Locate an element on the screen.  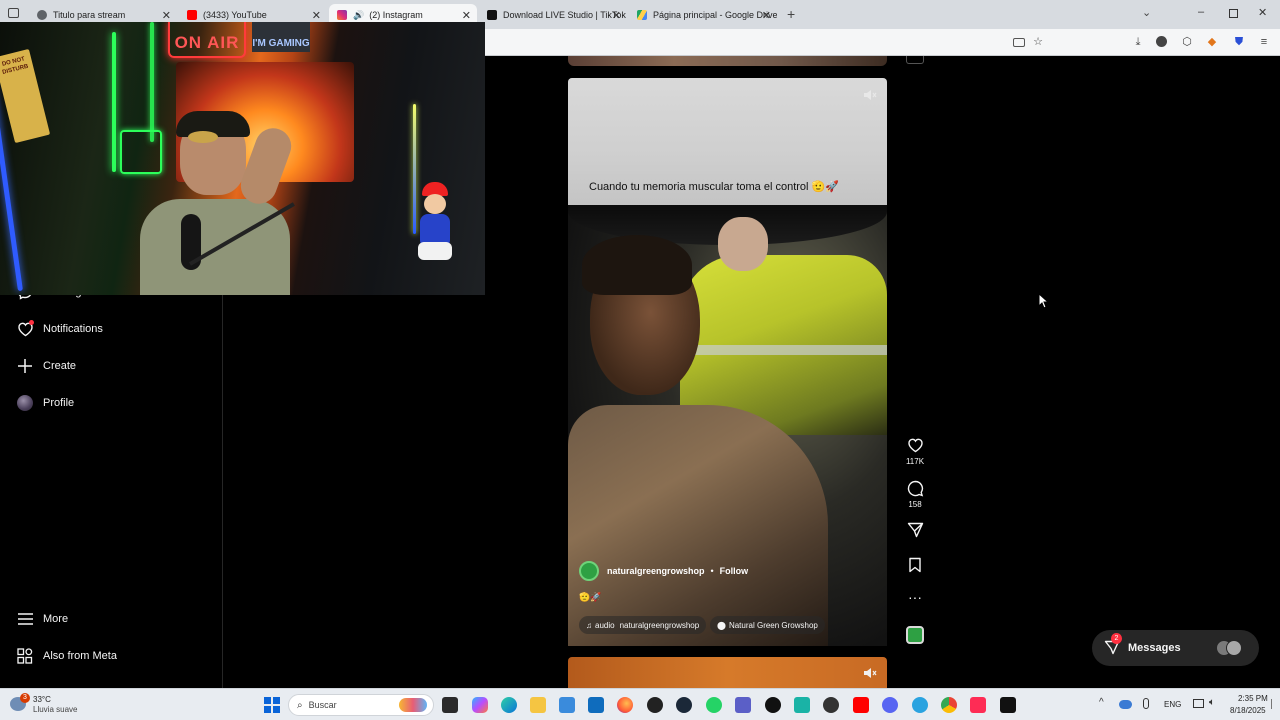
copilot-icon is located at coordinates (480, 705).